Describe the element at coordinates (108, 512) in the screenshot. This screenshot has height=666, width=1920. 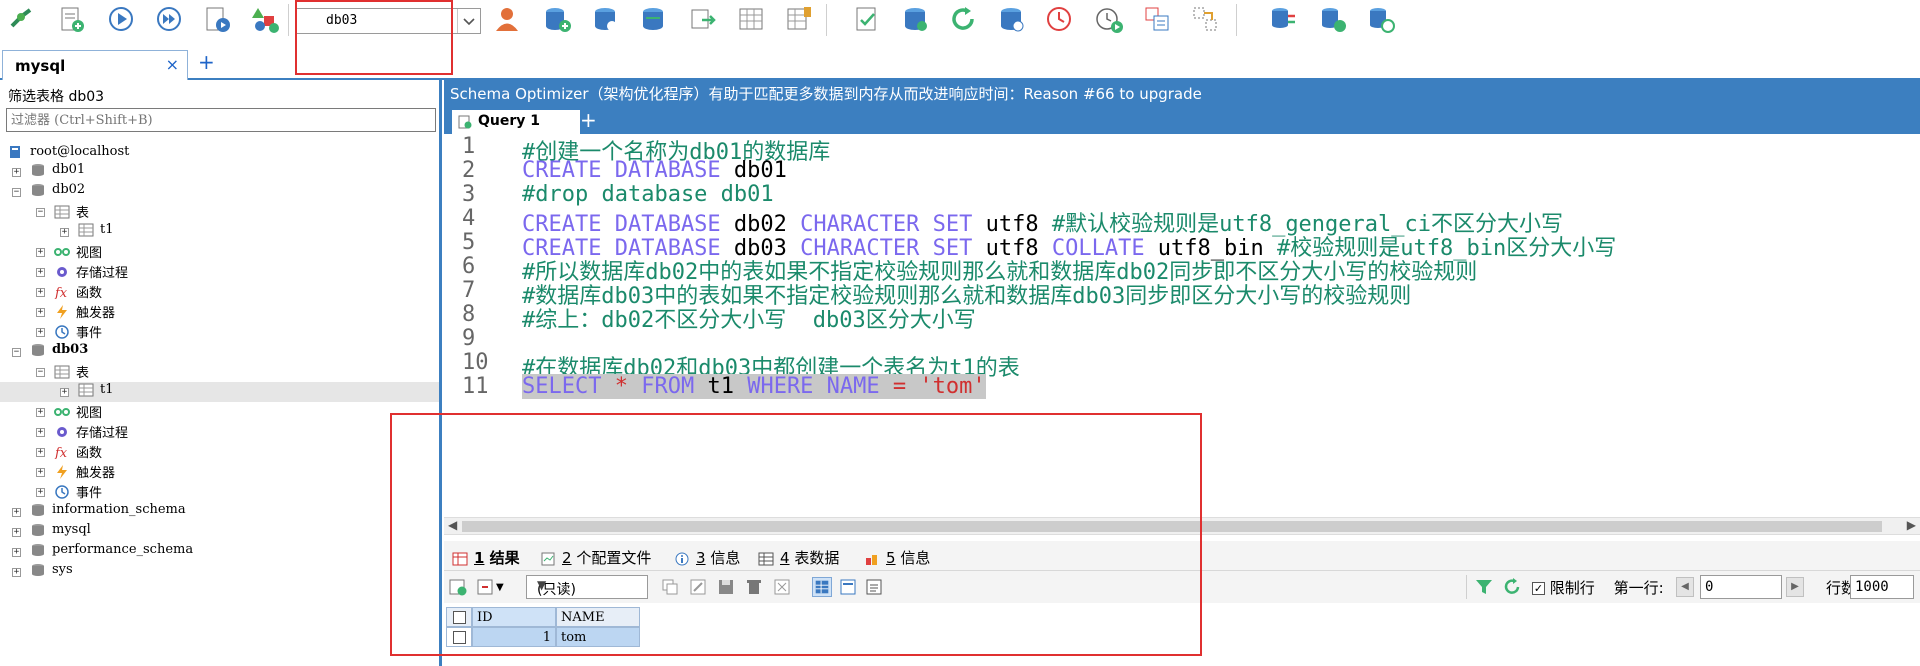
I see `tree-information-schema: information_schema` at that location.